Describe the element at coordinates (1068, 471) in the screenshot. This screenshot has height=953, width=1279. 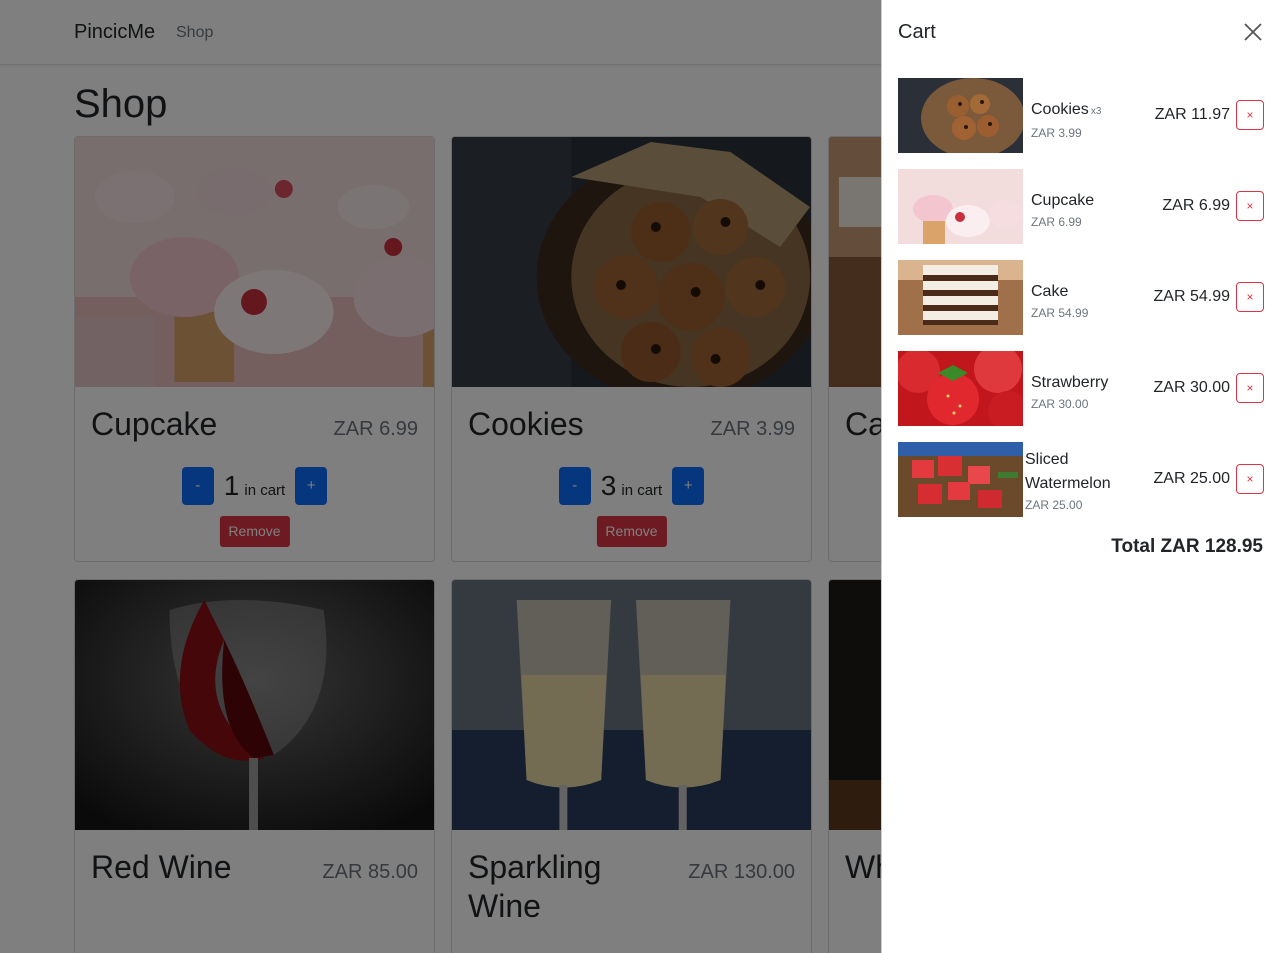
I see `cart-item-name: Sliced Watermelon` at that location.